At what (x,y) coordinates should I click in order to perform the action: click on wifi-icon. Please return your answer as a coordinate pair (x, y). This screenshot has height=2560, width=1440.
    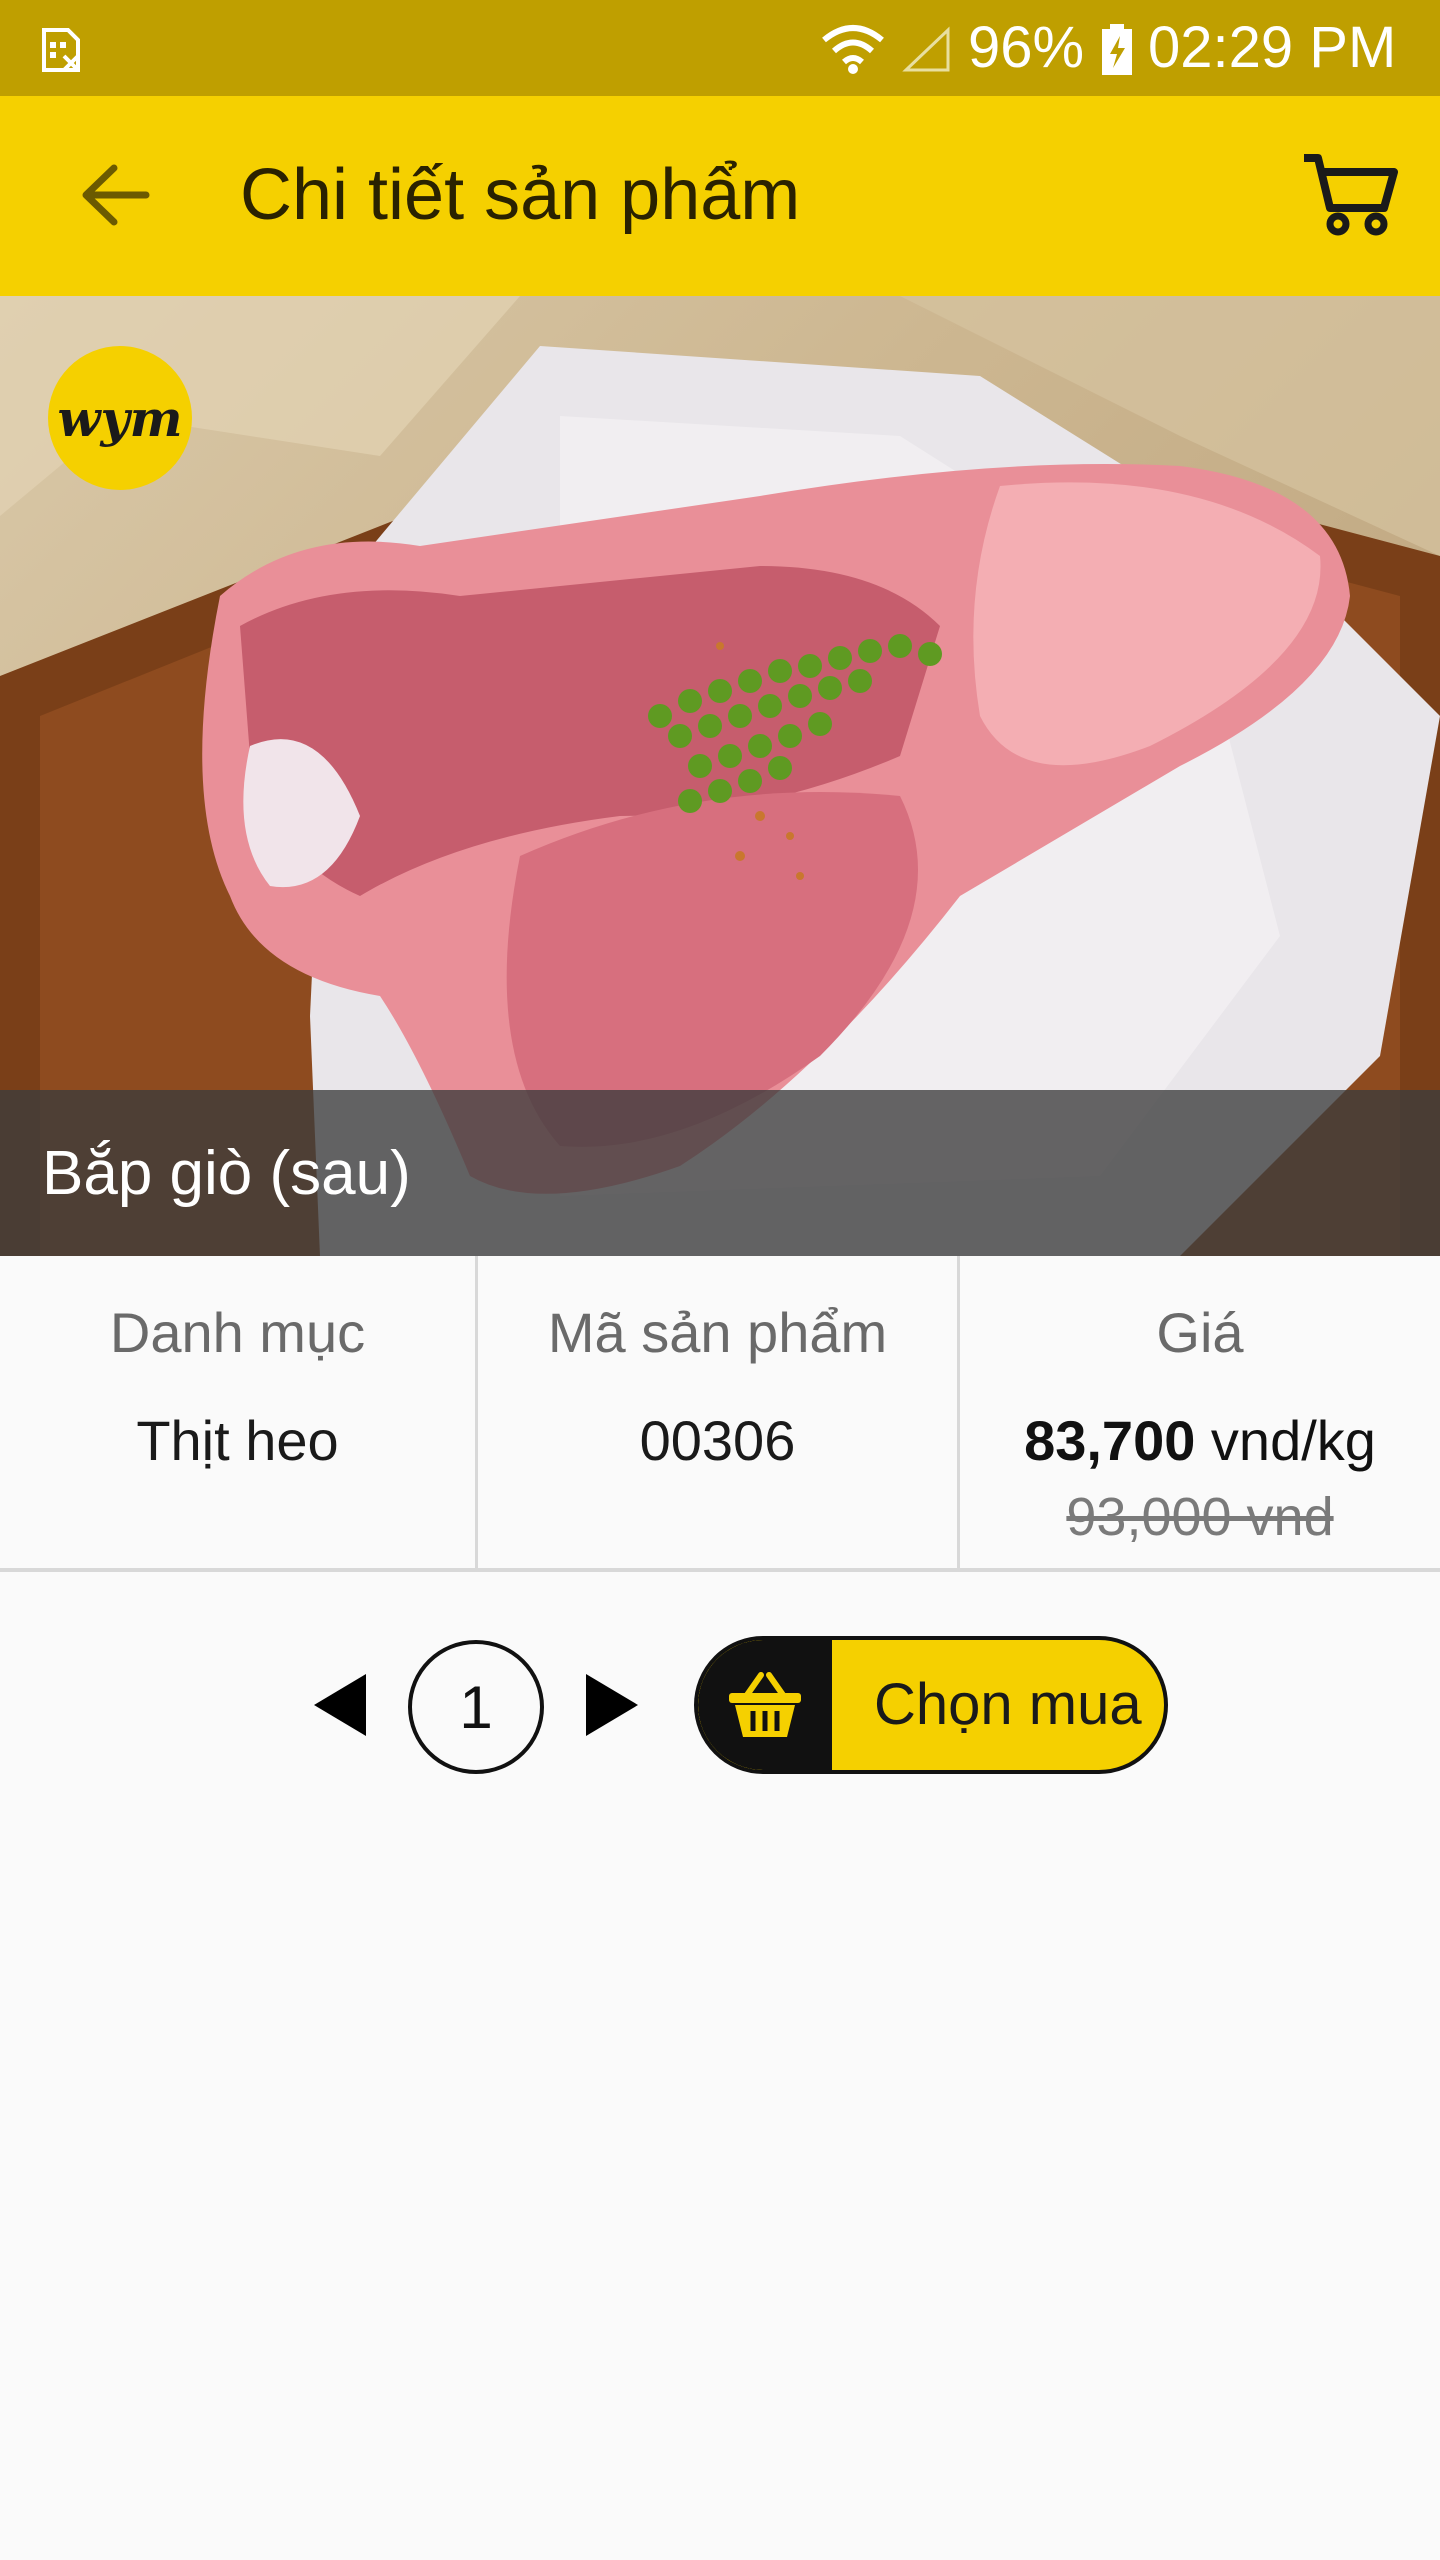
    Looking at the image, I should click on (853, 49).